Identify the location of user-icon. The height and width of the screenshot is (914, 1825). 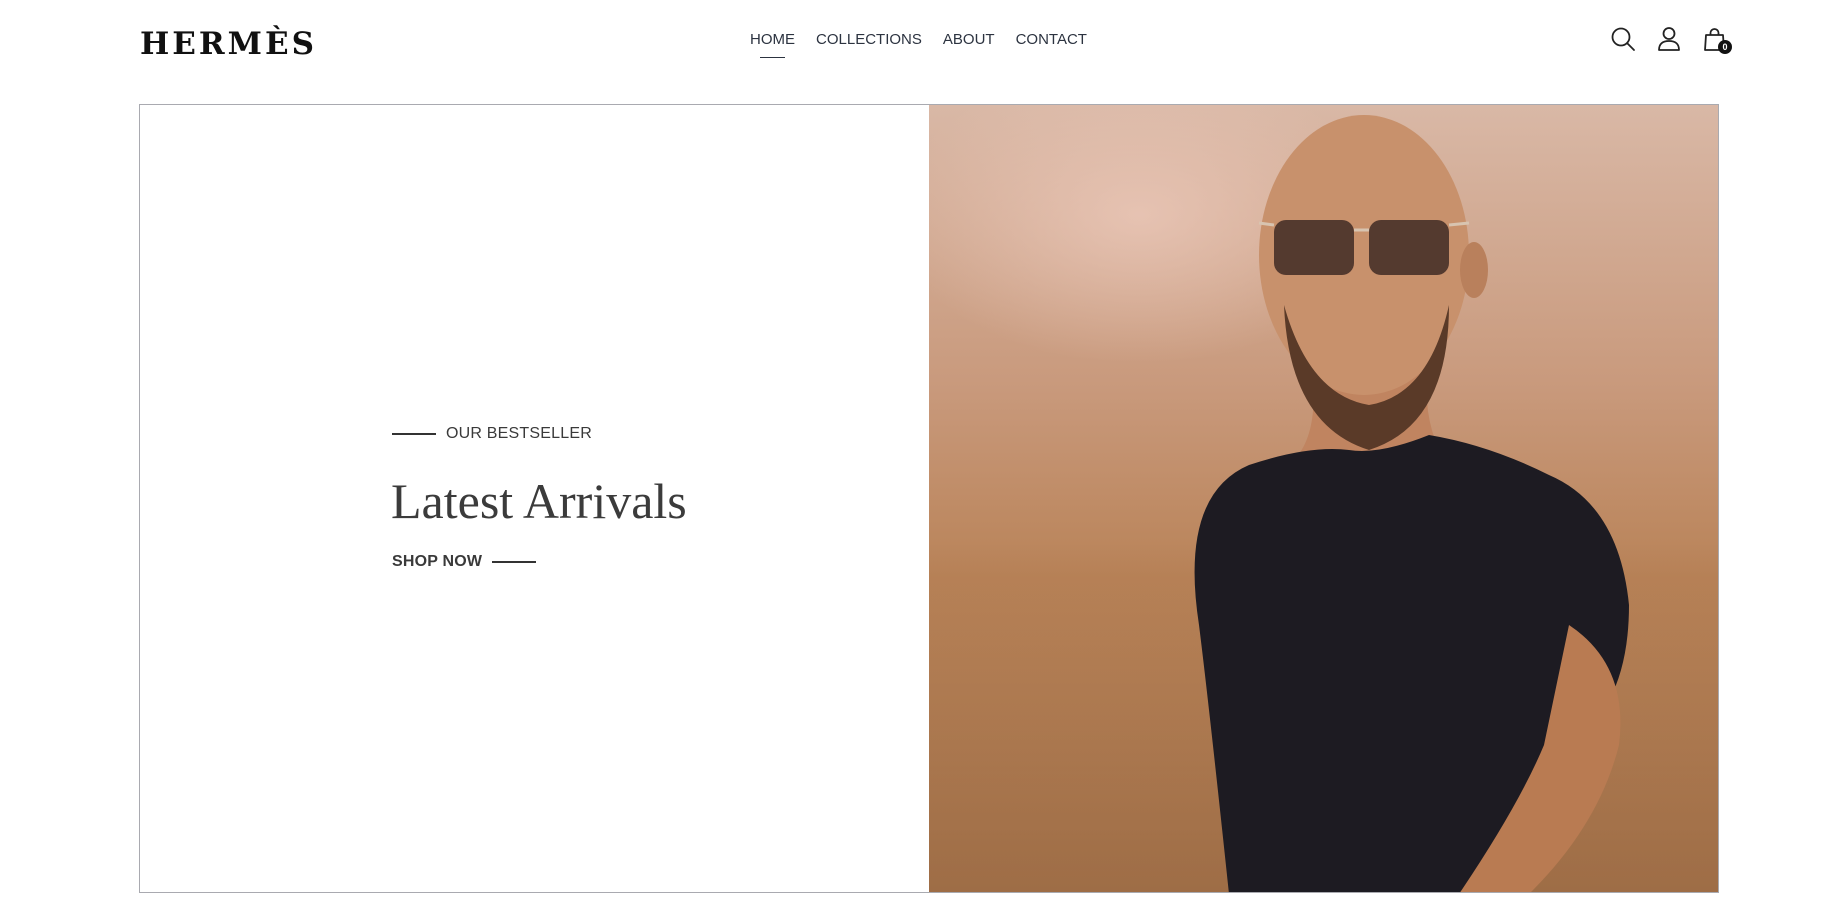
(1669, 39).